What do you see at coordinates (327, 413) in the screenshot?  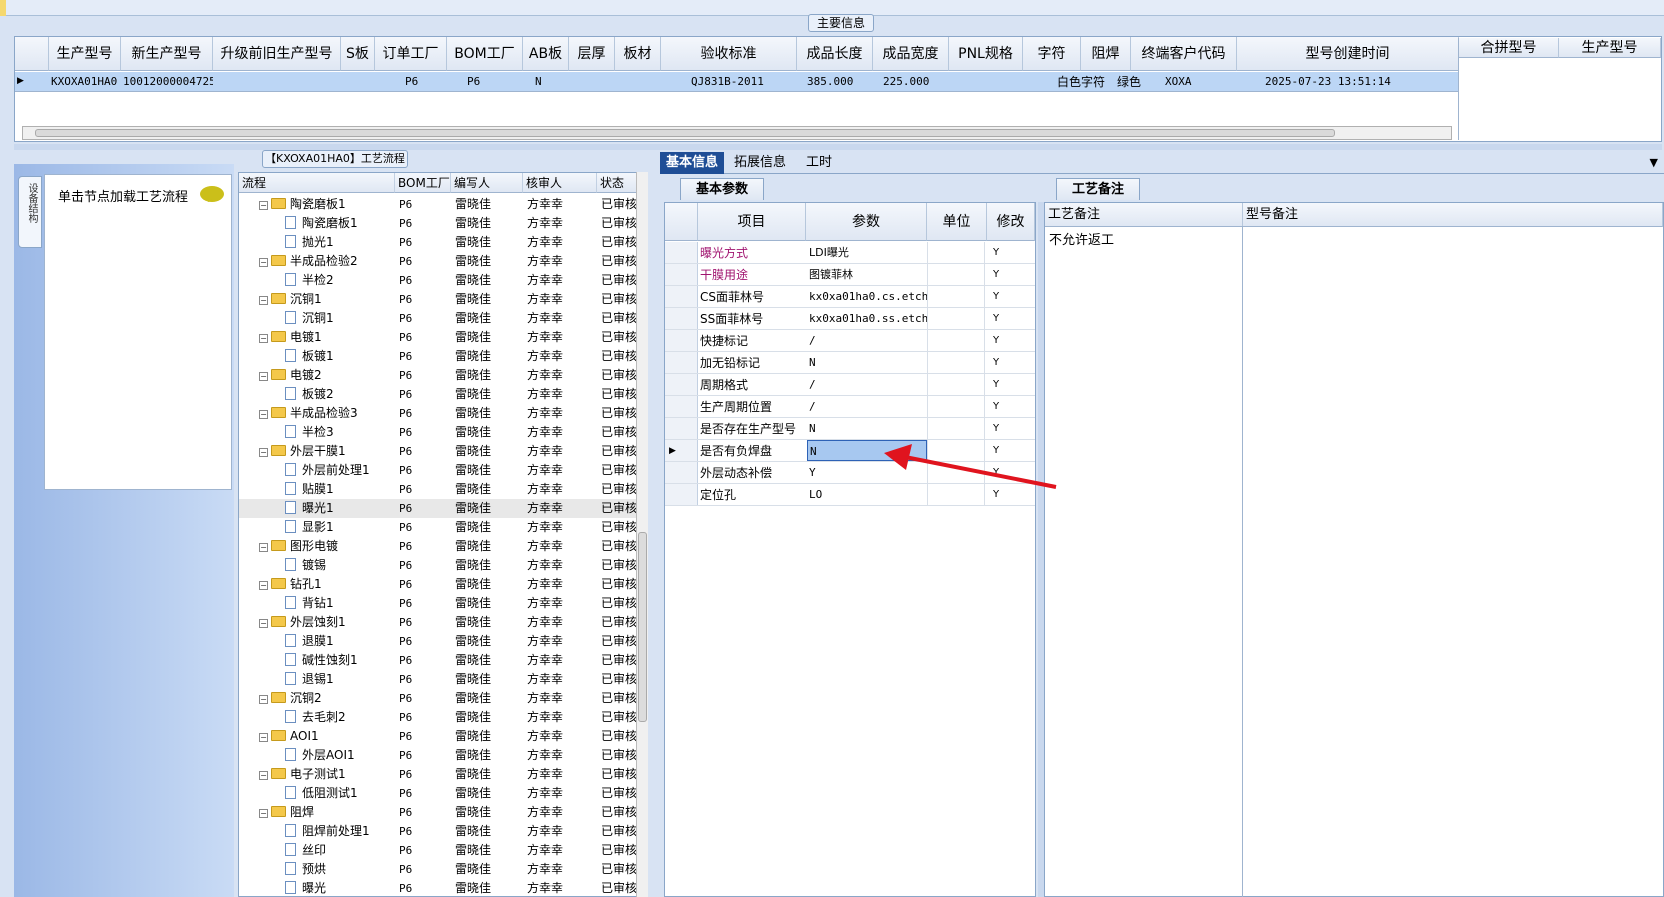 I see `flow-node-name: − 半成品检验3` at bounding box center [327, 413].